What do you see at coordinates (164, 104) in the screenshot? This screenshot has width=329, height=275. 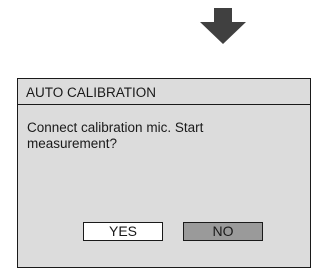 I see `title-divider` at bounding box center [164, 104].